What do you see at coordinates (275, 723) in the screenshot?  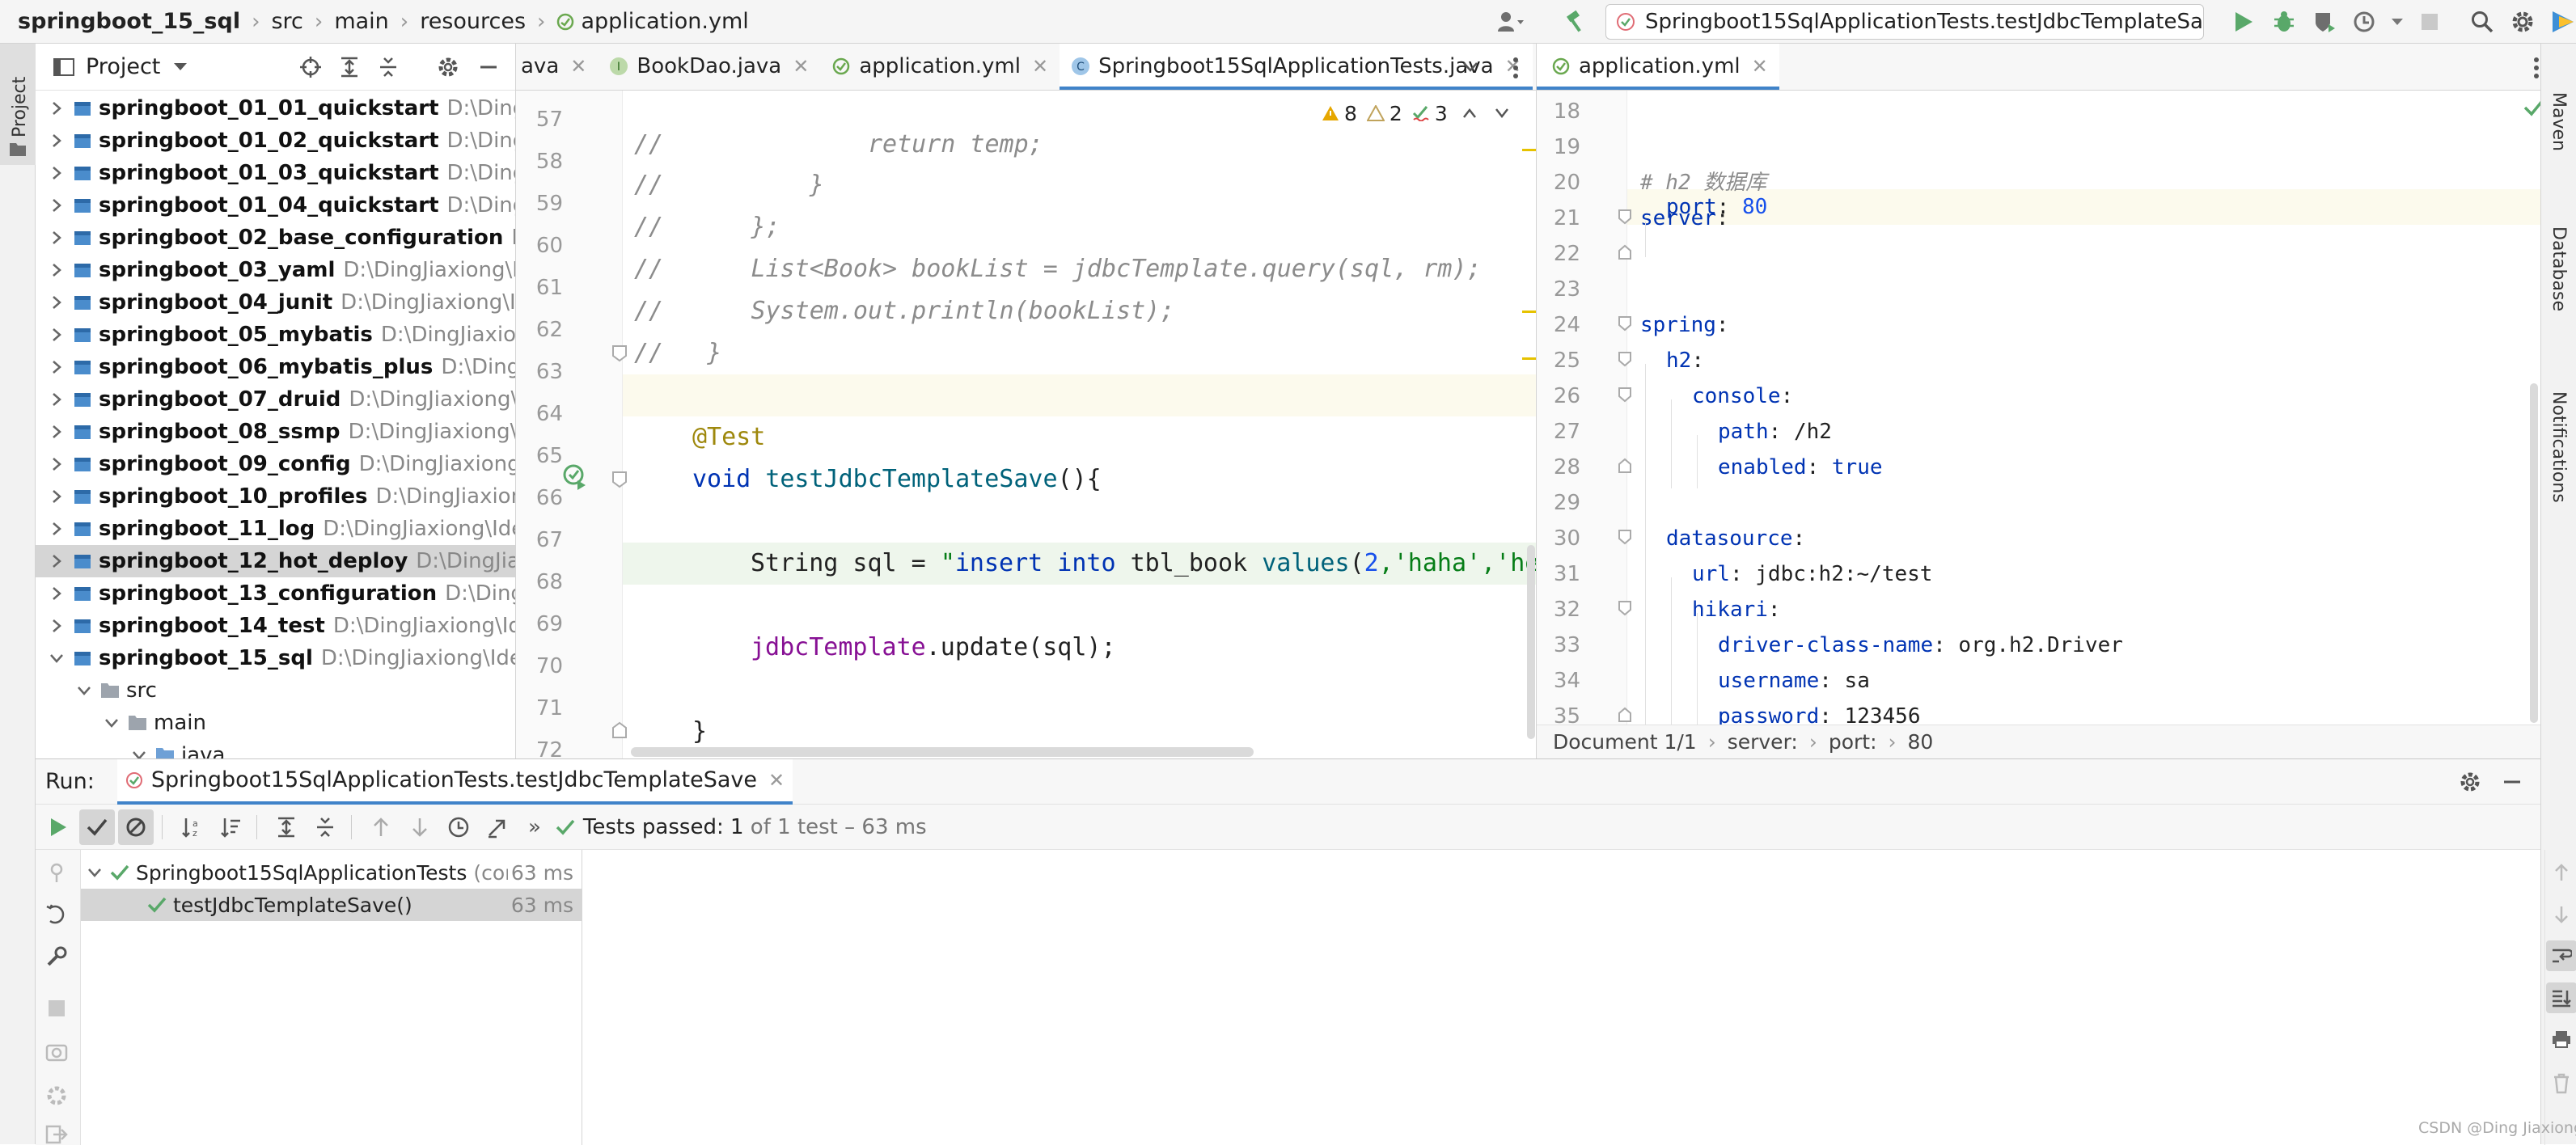 I see `project-tree-folder-row: main` at bounding box center [275, 723].